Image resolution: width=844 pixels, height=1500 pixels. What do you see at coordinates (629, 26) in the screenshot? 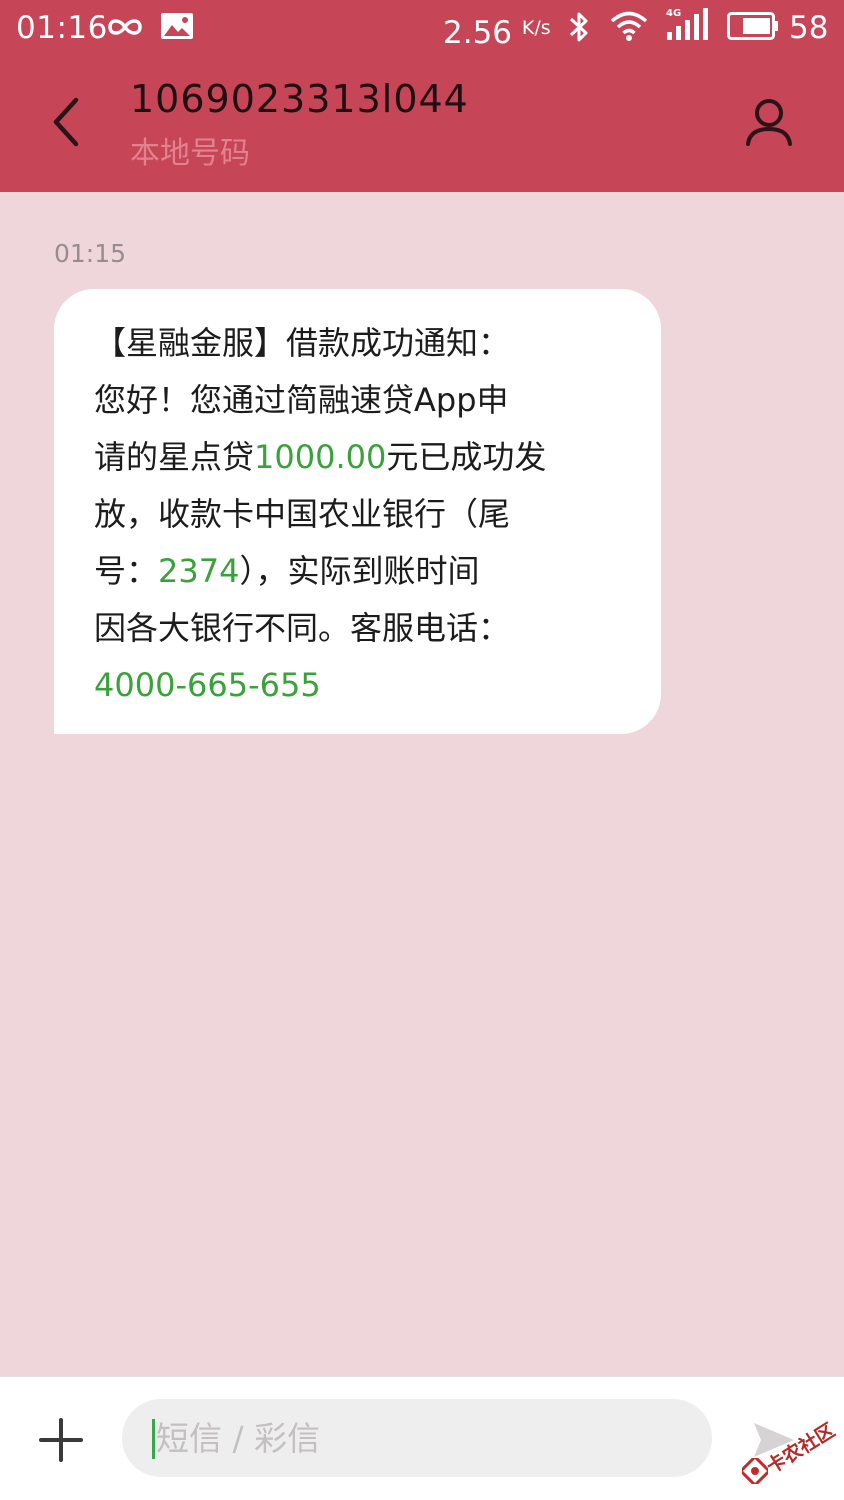
I see `wifi-icon` at bounding box center [629, 26].